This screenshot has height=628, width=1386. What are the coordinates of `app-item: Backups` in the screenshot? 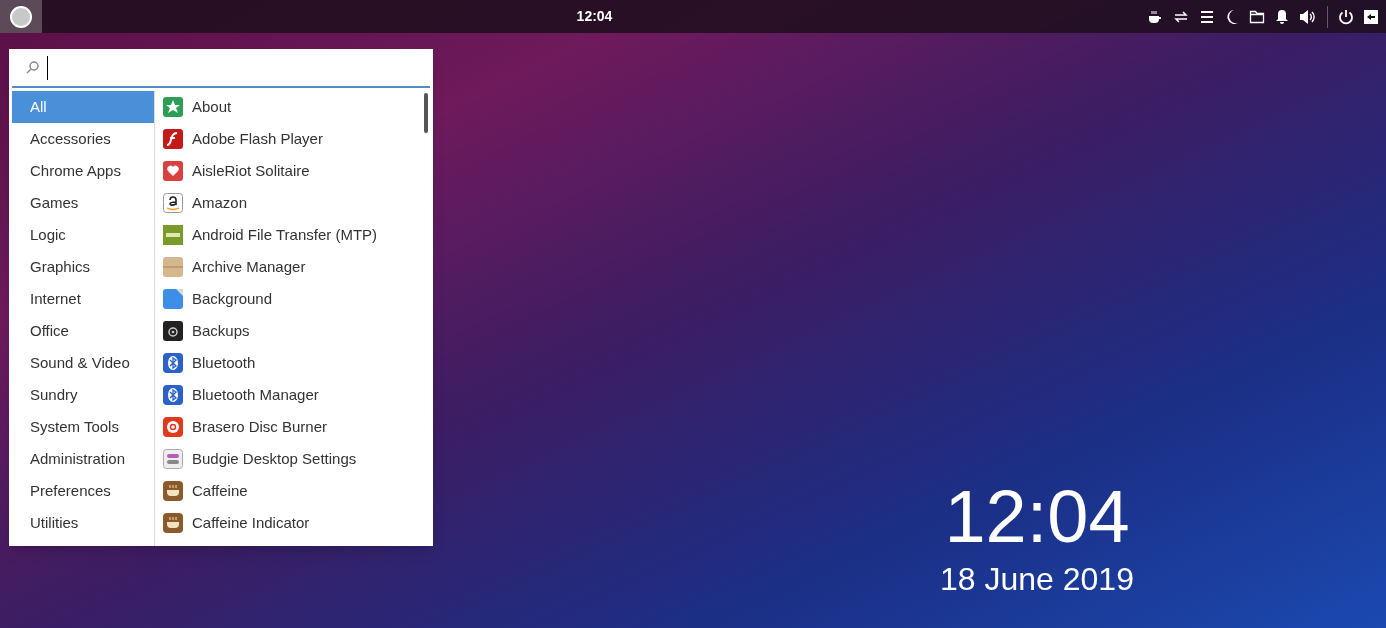 It's located at (210, 331).